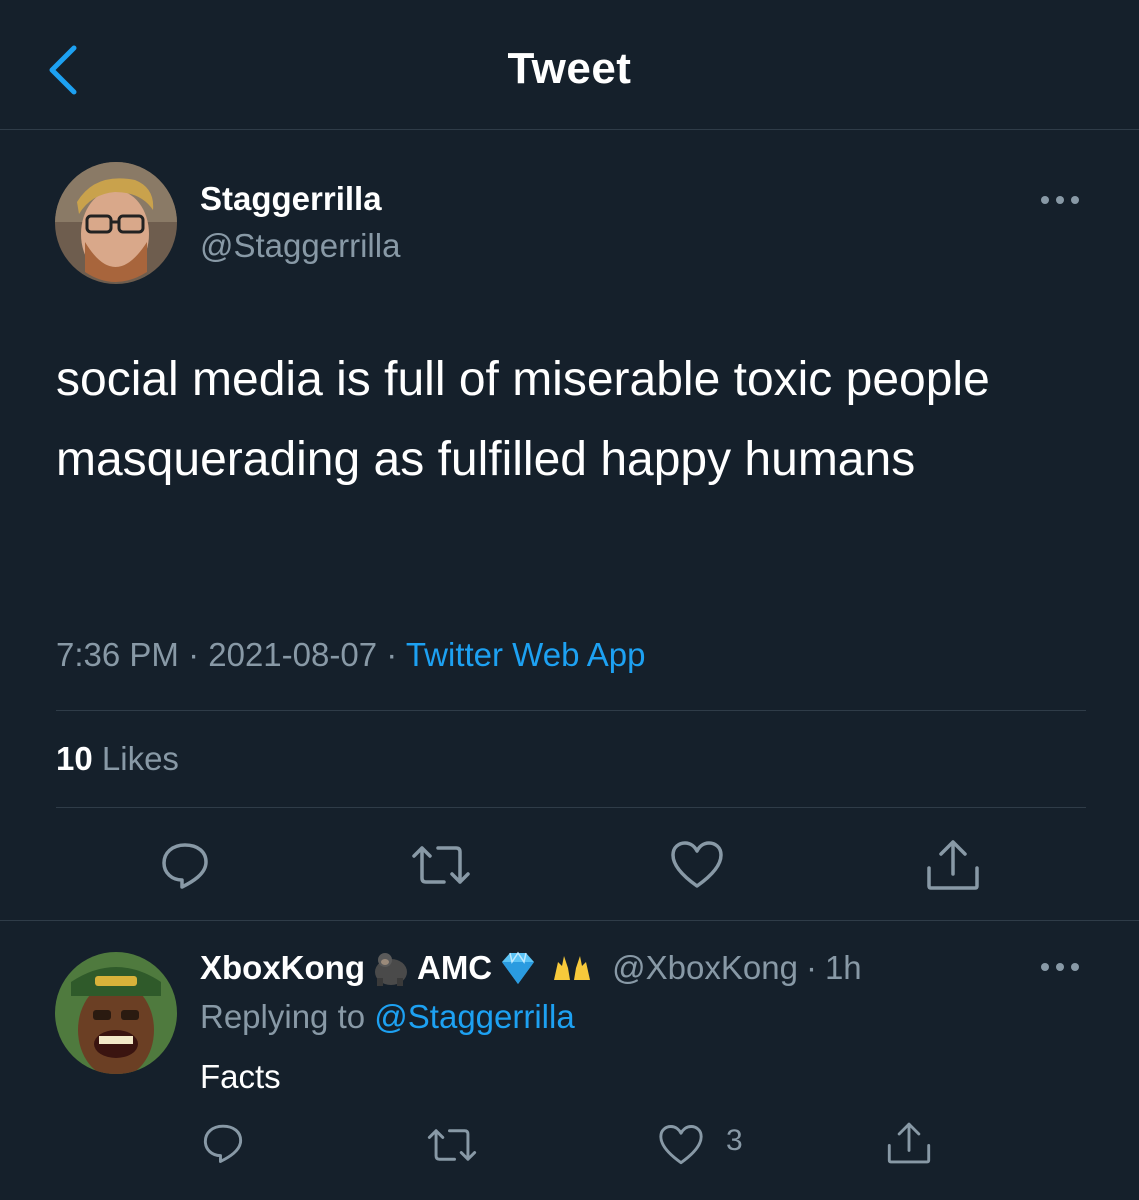 The width and height of the screenshot is (1139, 1200). I want to click on tweet-meta: 7:36 PM · 2021-08-07 · Twitter Web App, so click(350, 655).